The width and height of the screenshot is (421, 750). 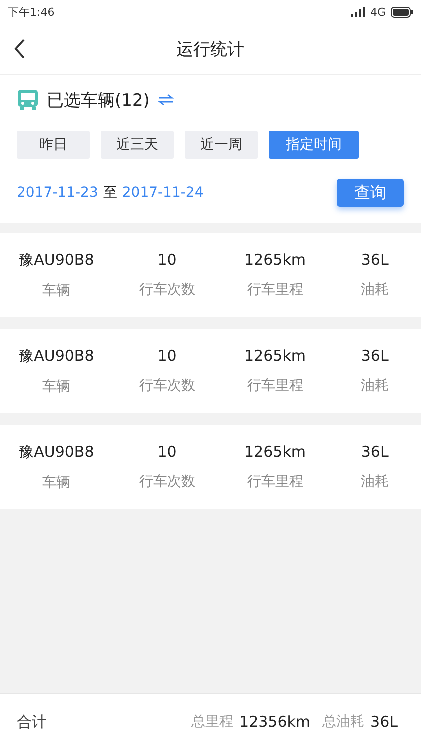 What do you see at coordinates (275, 722) in the screenshot?
I see `total-value: 12356km` at bounding box center [275, 722].